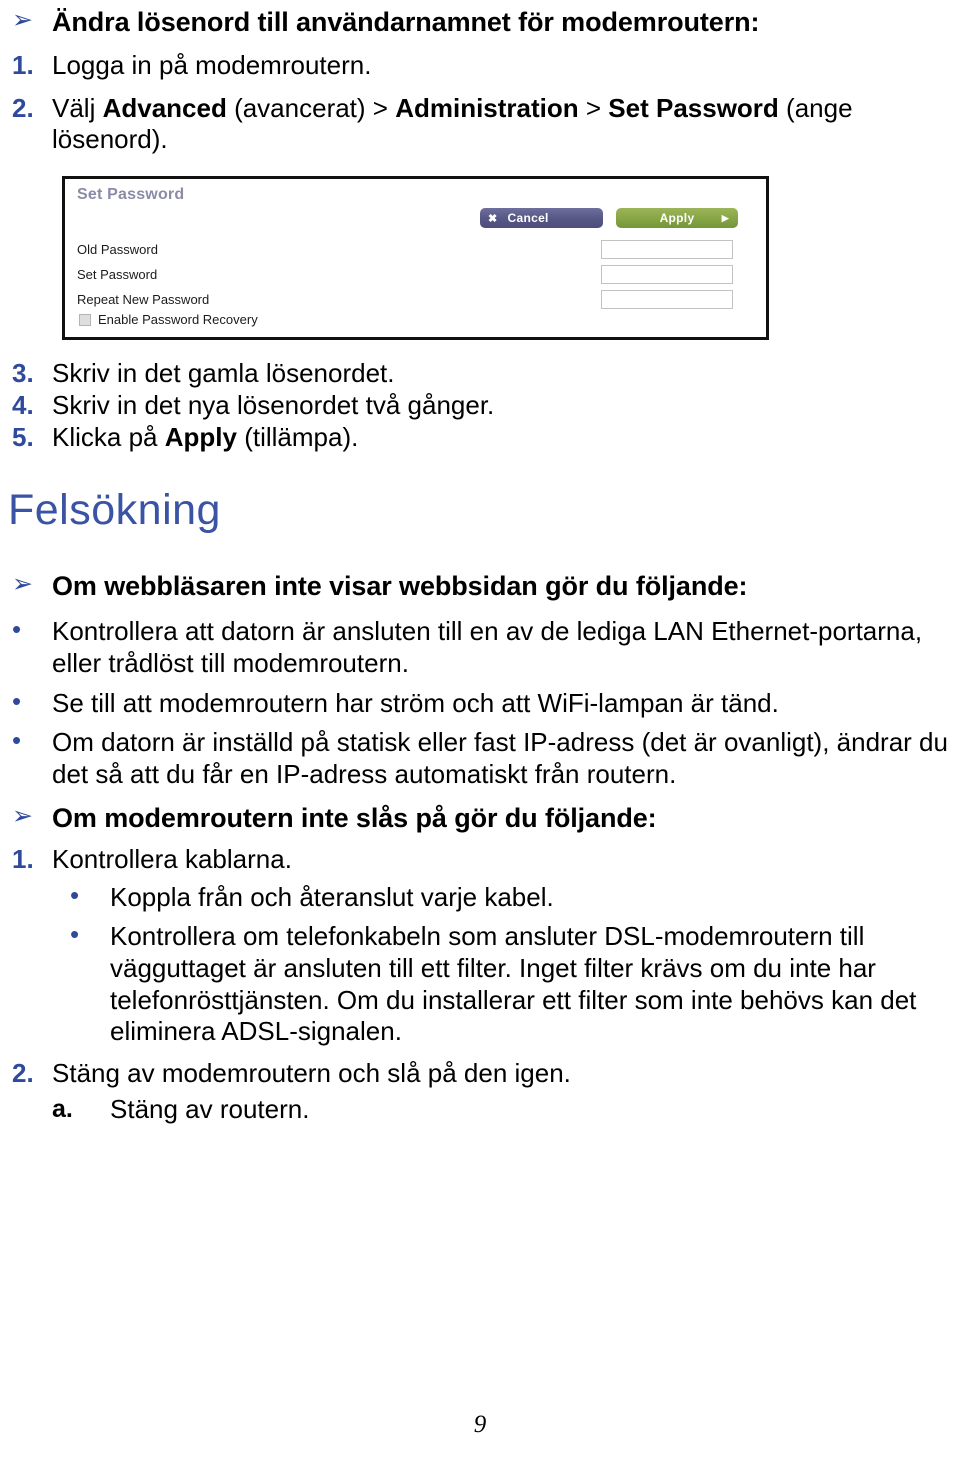 The width and height of the screenshot is (960, 1457). What do you see at coordinates (23, 373) in the screenshot?
I see `list-marker: 3.` at bounding box center [23, 373].